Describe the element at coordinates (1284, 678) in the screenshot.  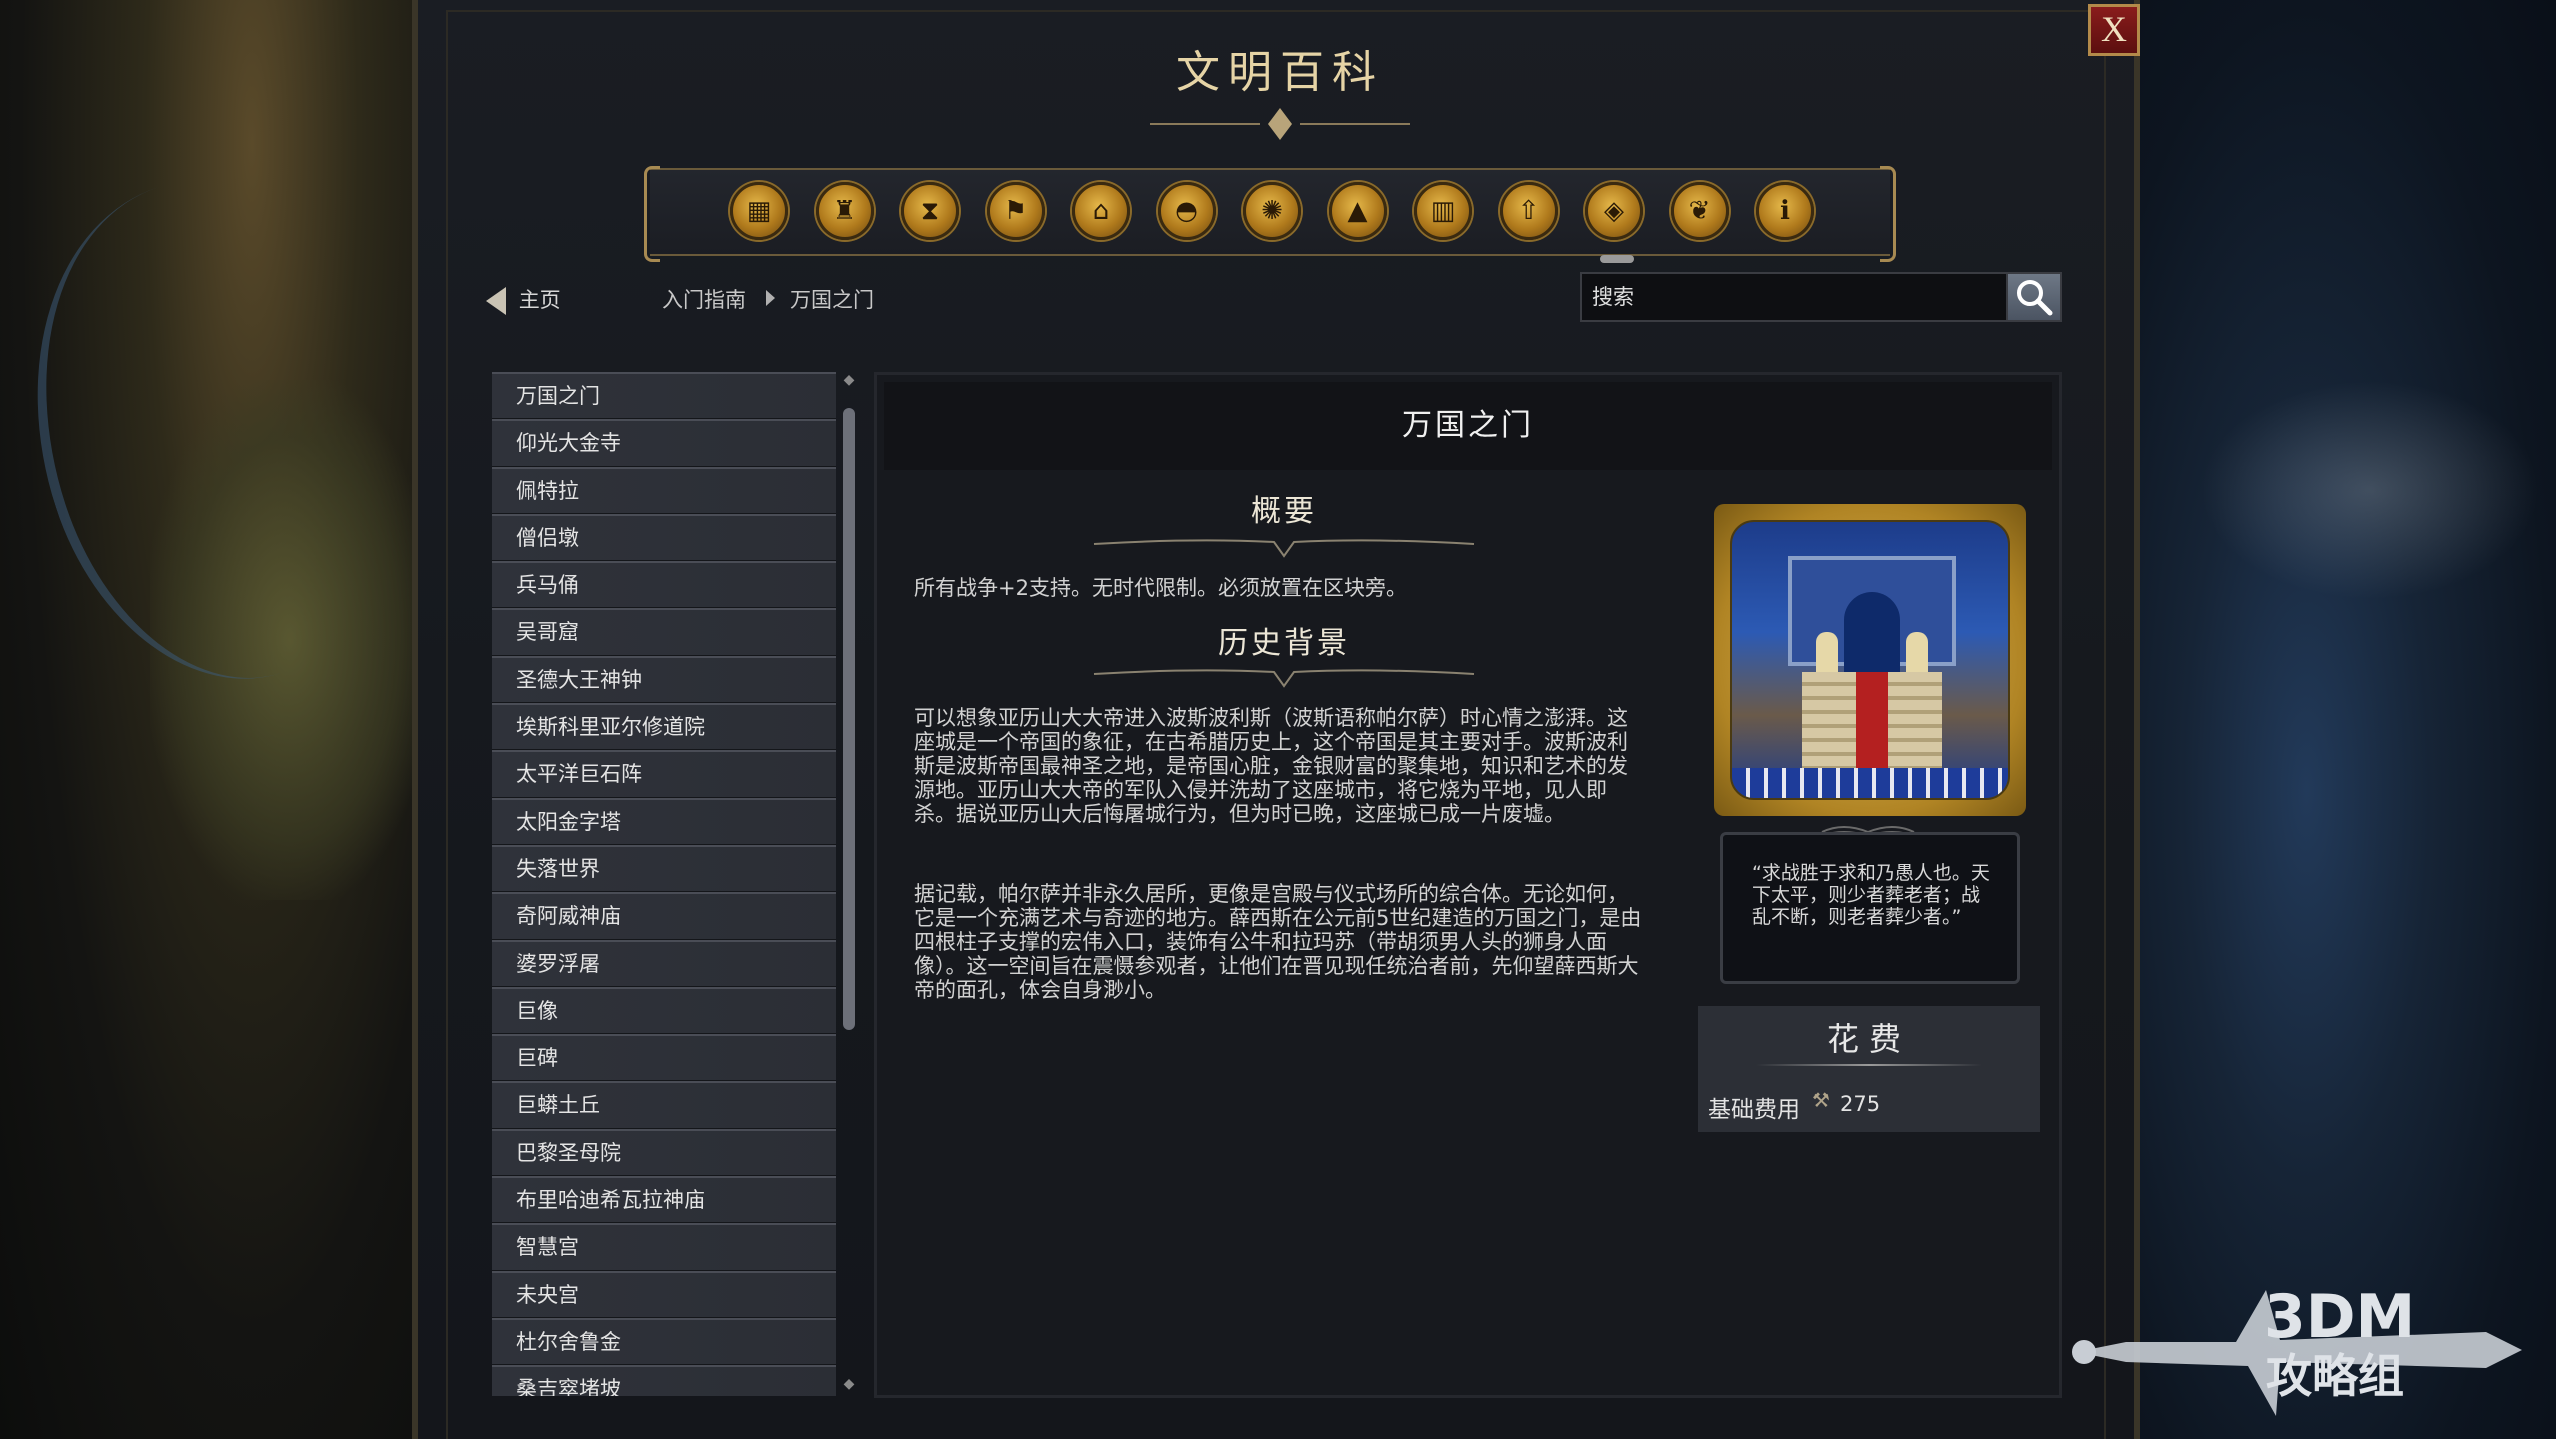
I see `history-ornament` at that location.